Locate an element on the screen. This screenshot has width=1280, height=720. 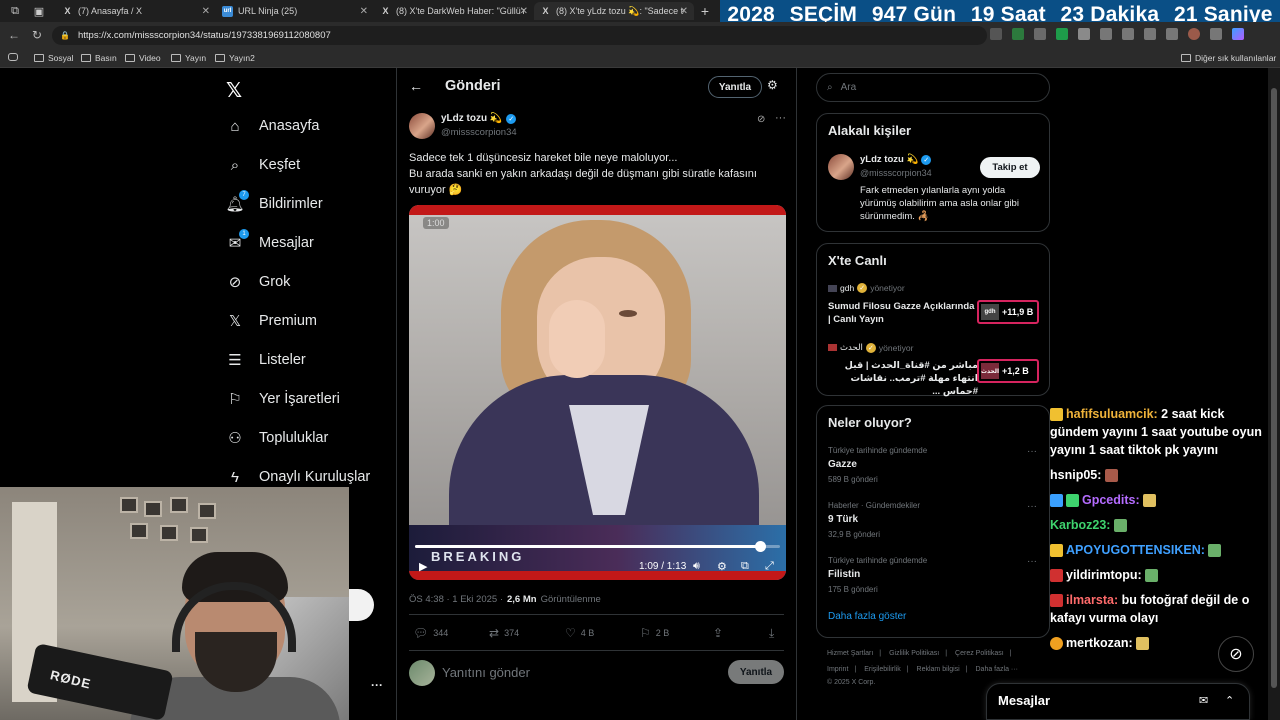
trend-name: Gazze is located at coordinates (842, 464).